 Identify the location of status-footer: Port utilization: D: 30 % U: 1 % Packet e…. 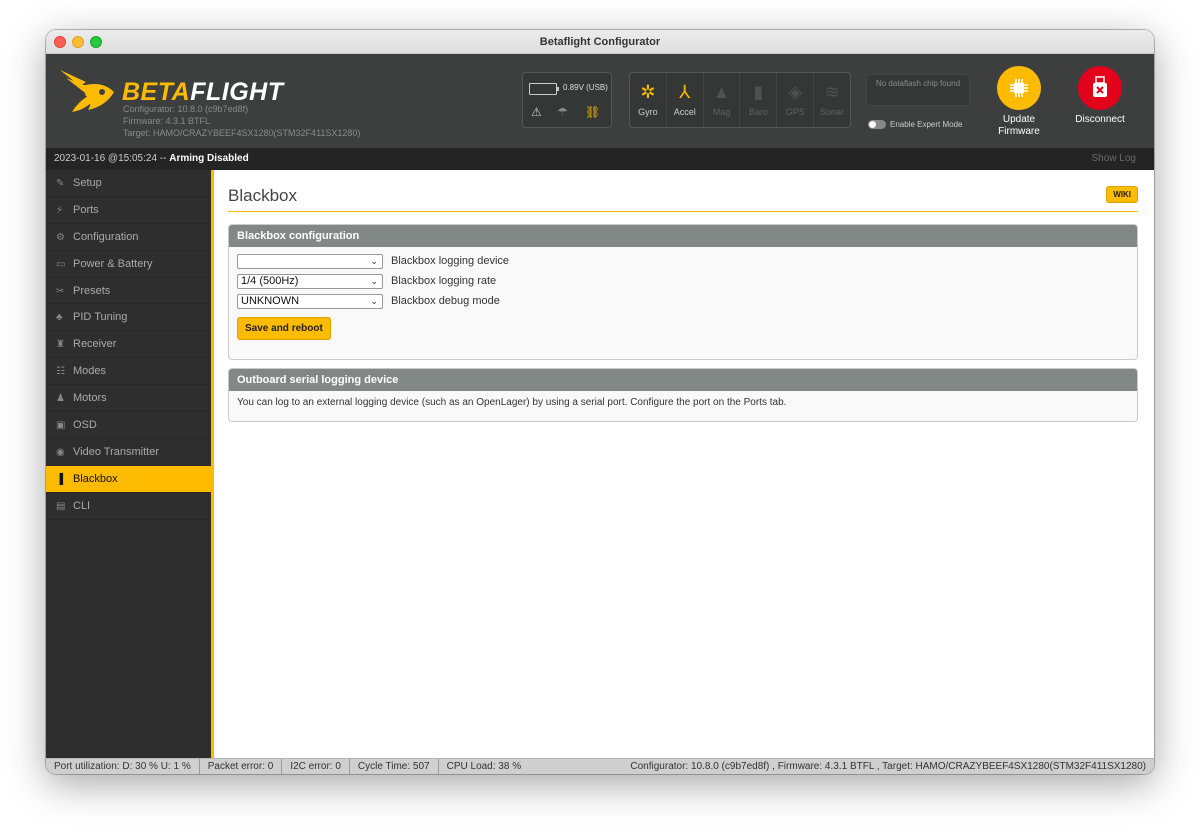
(600, 766).